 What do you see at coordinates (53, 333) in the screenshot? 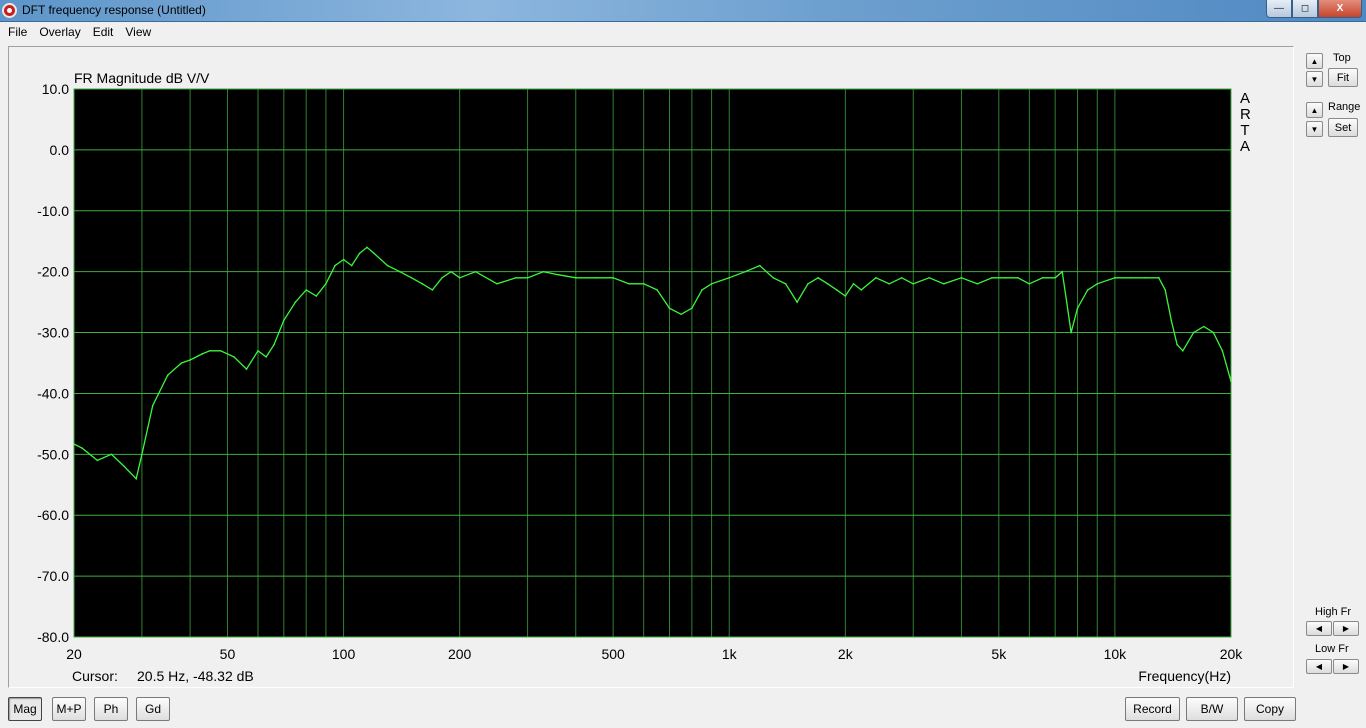
I see `y-tick-label: -30.0` at bounding box center [53, 333].